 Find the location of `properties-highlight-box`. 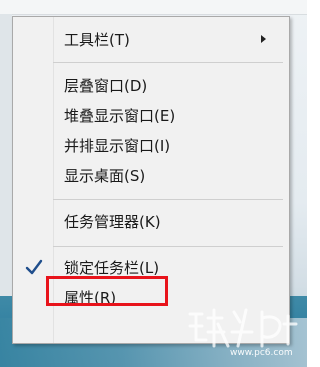

properties-highlight-box is located at coordinates (107, 291).